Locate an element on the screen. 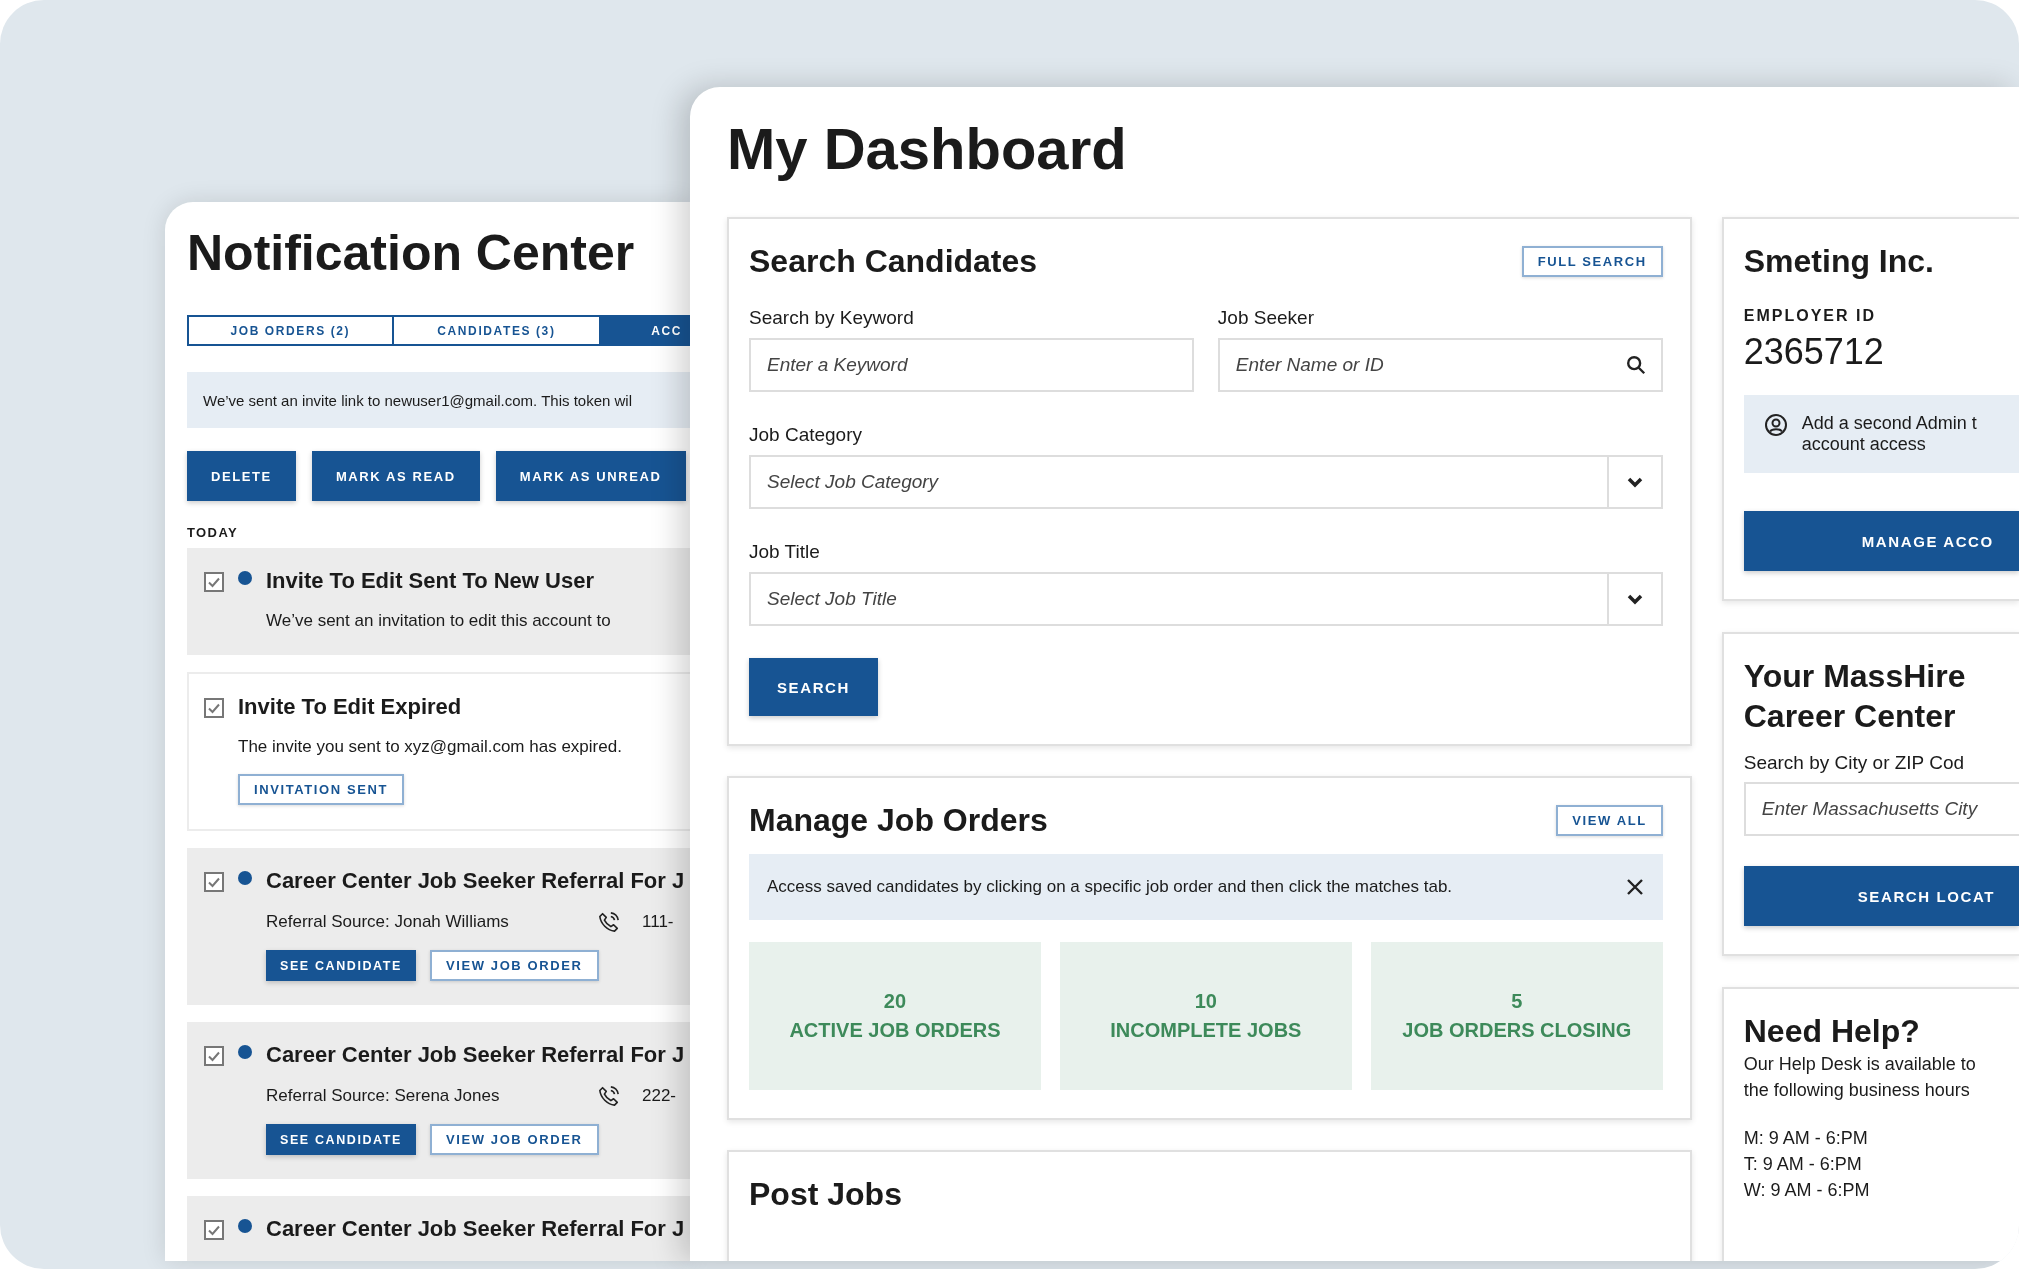  stat-tile: 10 INCOMPLETE JOBS is located at coordinates (1205, 1016).